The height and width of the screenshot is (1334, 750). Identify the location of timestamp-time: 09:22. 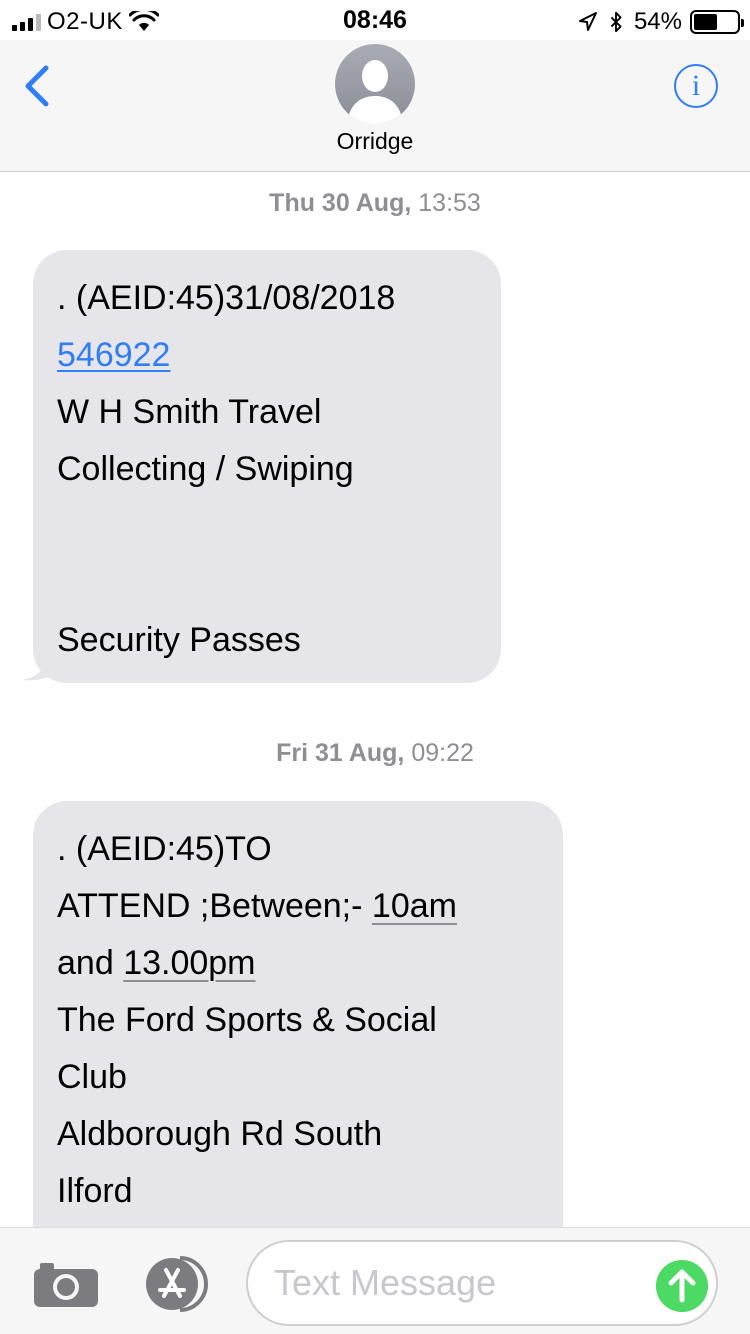
(442, 753).